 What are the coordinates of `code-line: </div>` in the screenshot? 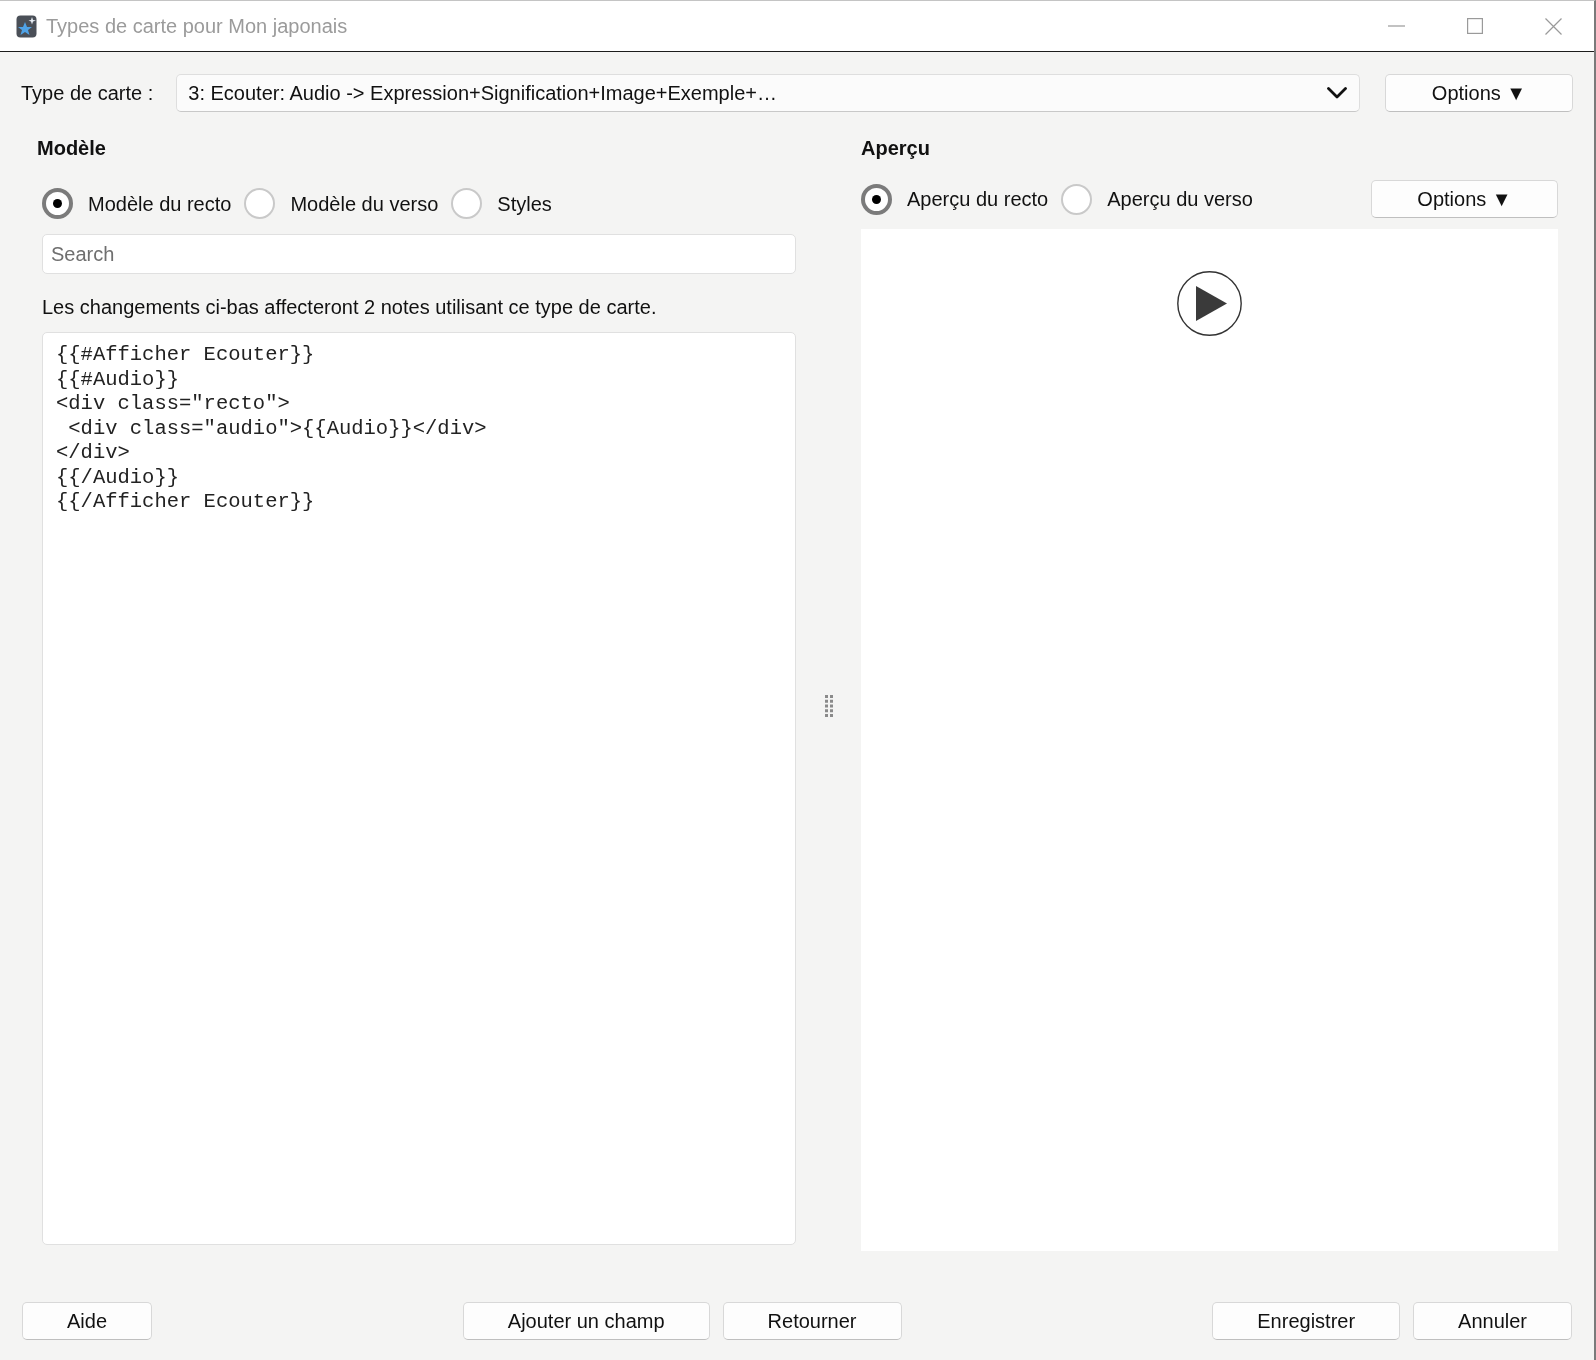 It's located at (93, 453).